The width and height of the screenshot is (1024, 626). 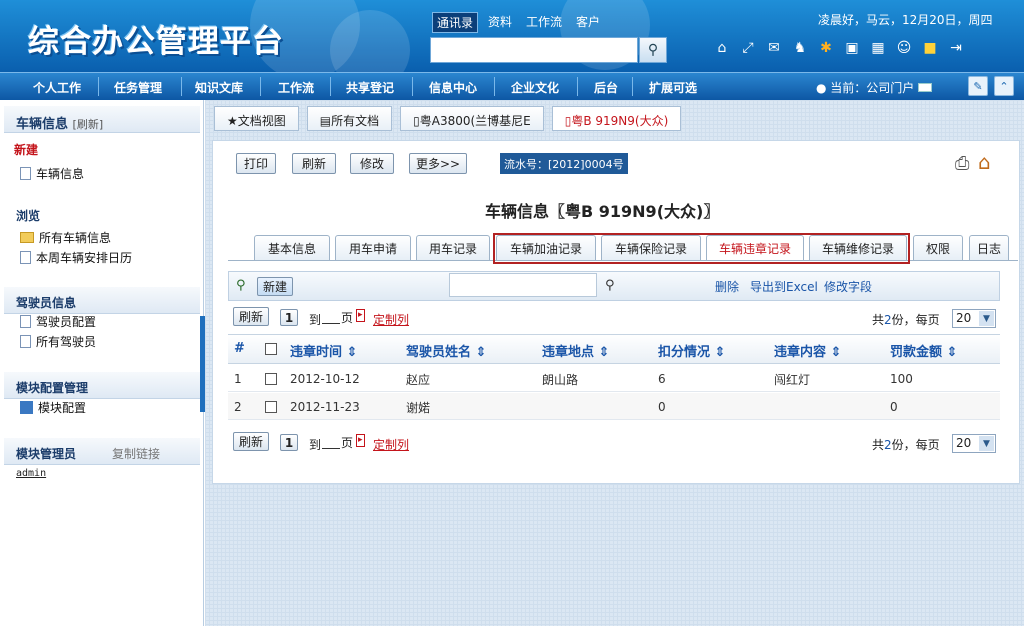 What do you see at coordinates (691, 350) in the screenshot?
I see `col-points: 扣分情况 ⇕` at bounding box center [691, 350].